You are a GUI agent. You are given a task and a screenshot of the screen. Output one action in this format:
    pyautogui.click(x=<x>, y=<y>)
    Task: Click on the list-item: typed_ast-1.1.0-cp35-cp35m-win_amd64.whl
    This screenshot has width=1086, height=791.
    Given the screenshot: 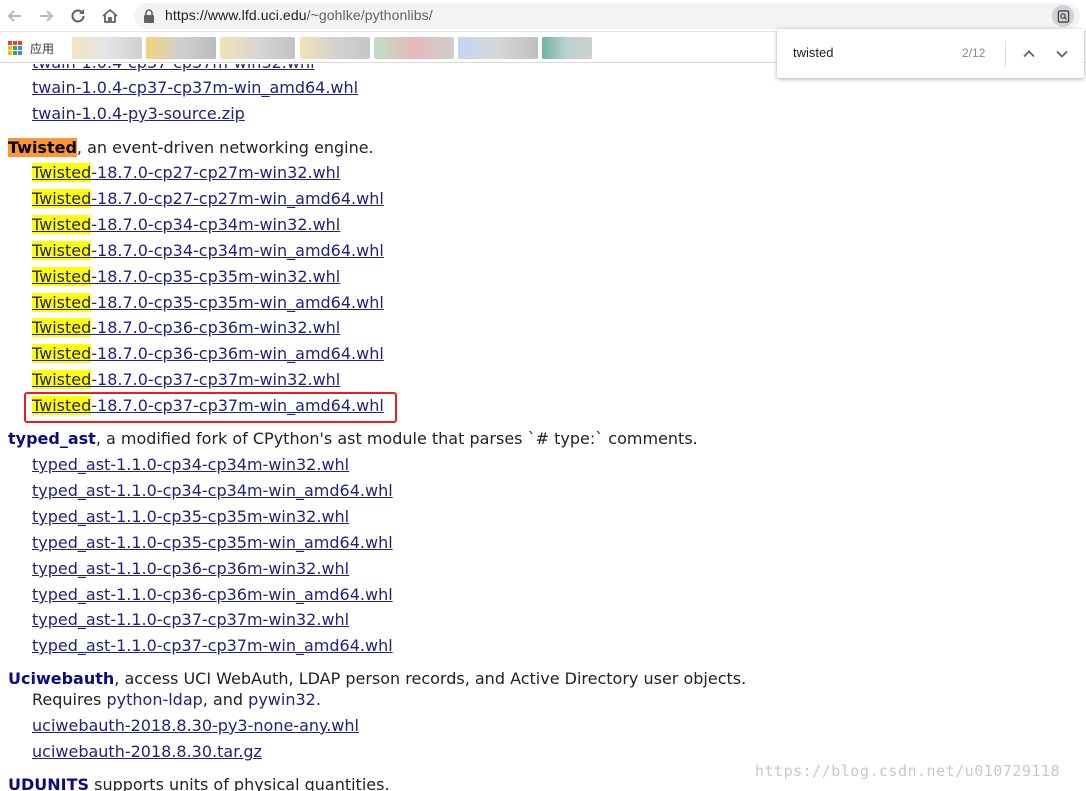 What is the action you would take?
    pyautogui.click(x=212, y=543)
    